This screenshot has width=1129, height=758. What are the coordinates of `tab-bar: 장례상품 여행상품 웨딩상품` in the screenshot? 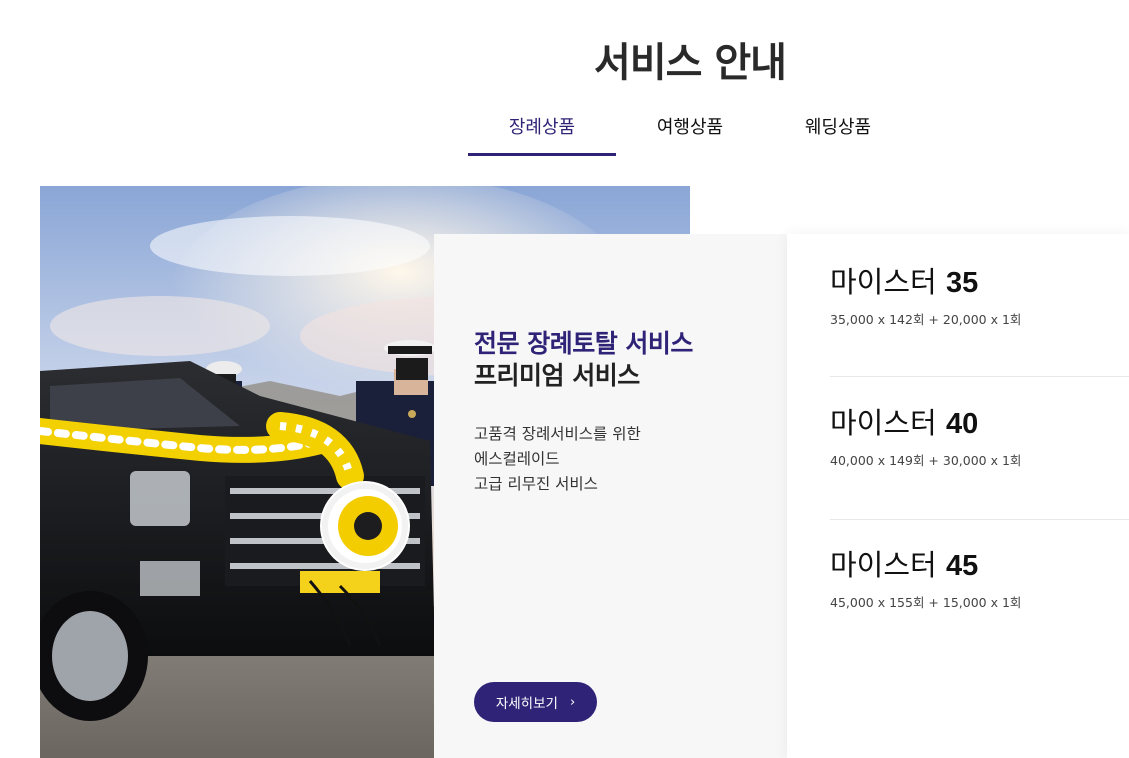 It's located at (690, 128).